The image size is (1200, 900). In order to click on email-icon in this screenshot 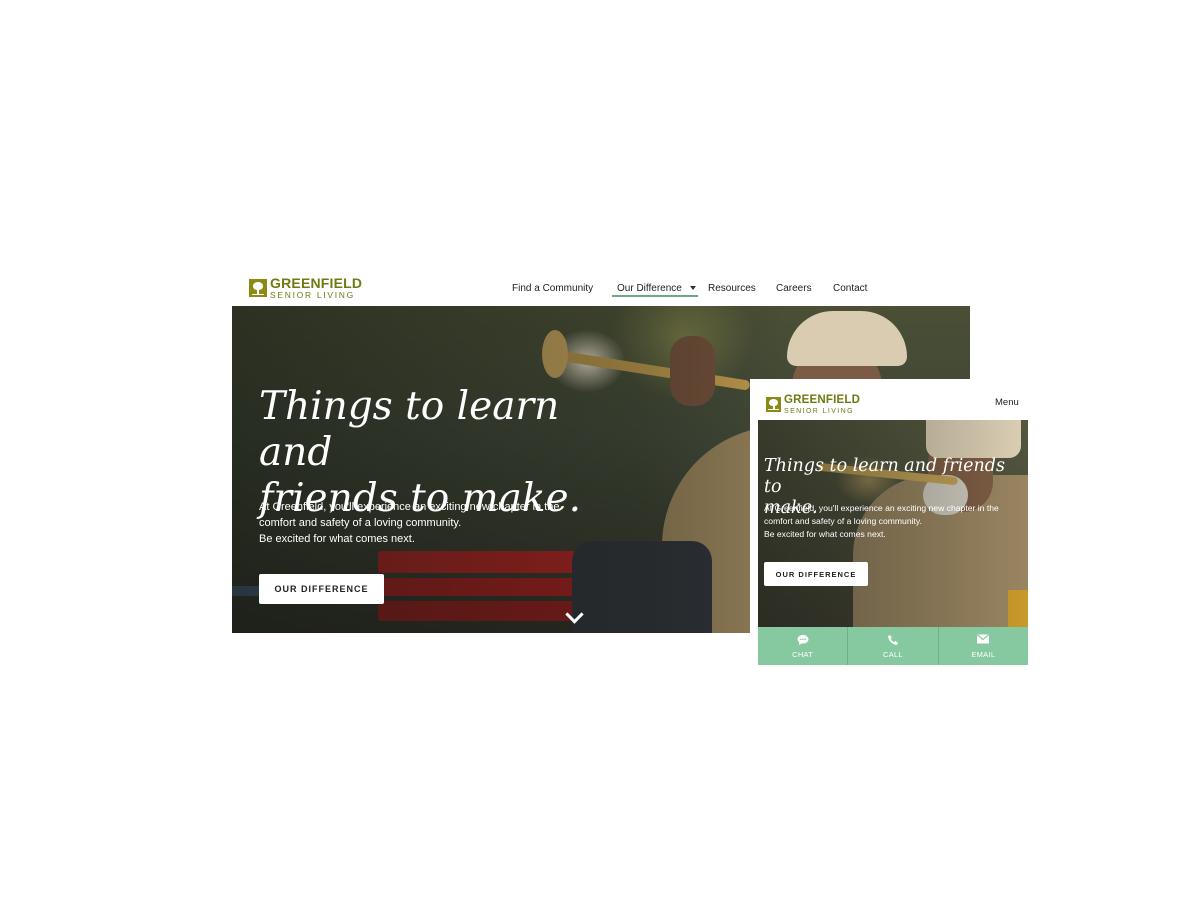, I will do `click(983, 640)`.